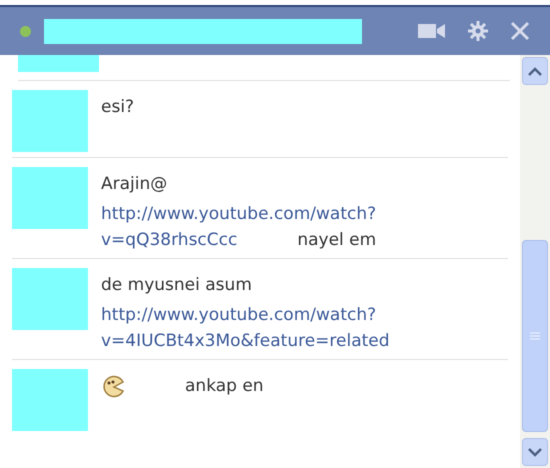 The image size is (550, 468). I want to click on message-text: esi?, so click(117, 107).